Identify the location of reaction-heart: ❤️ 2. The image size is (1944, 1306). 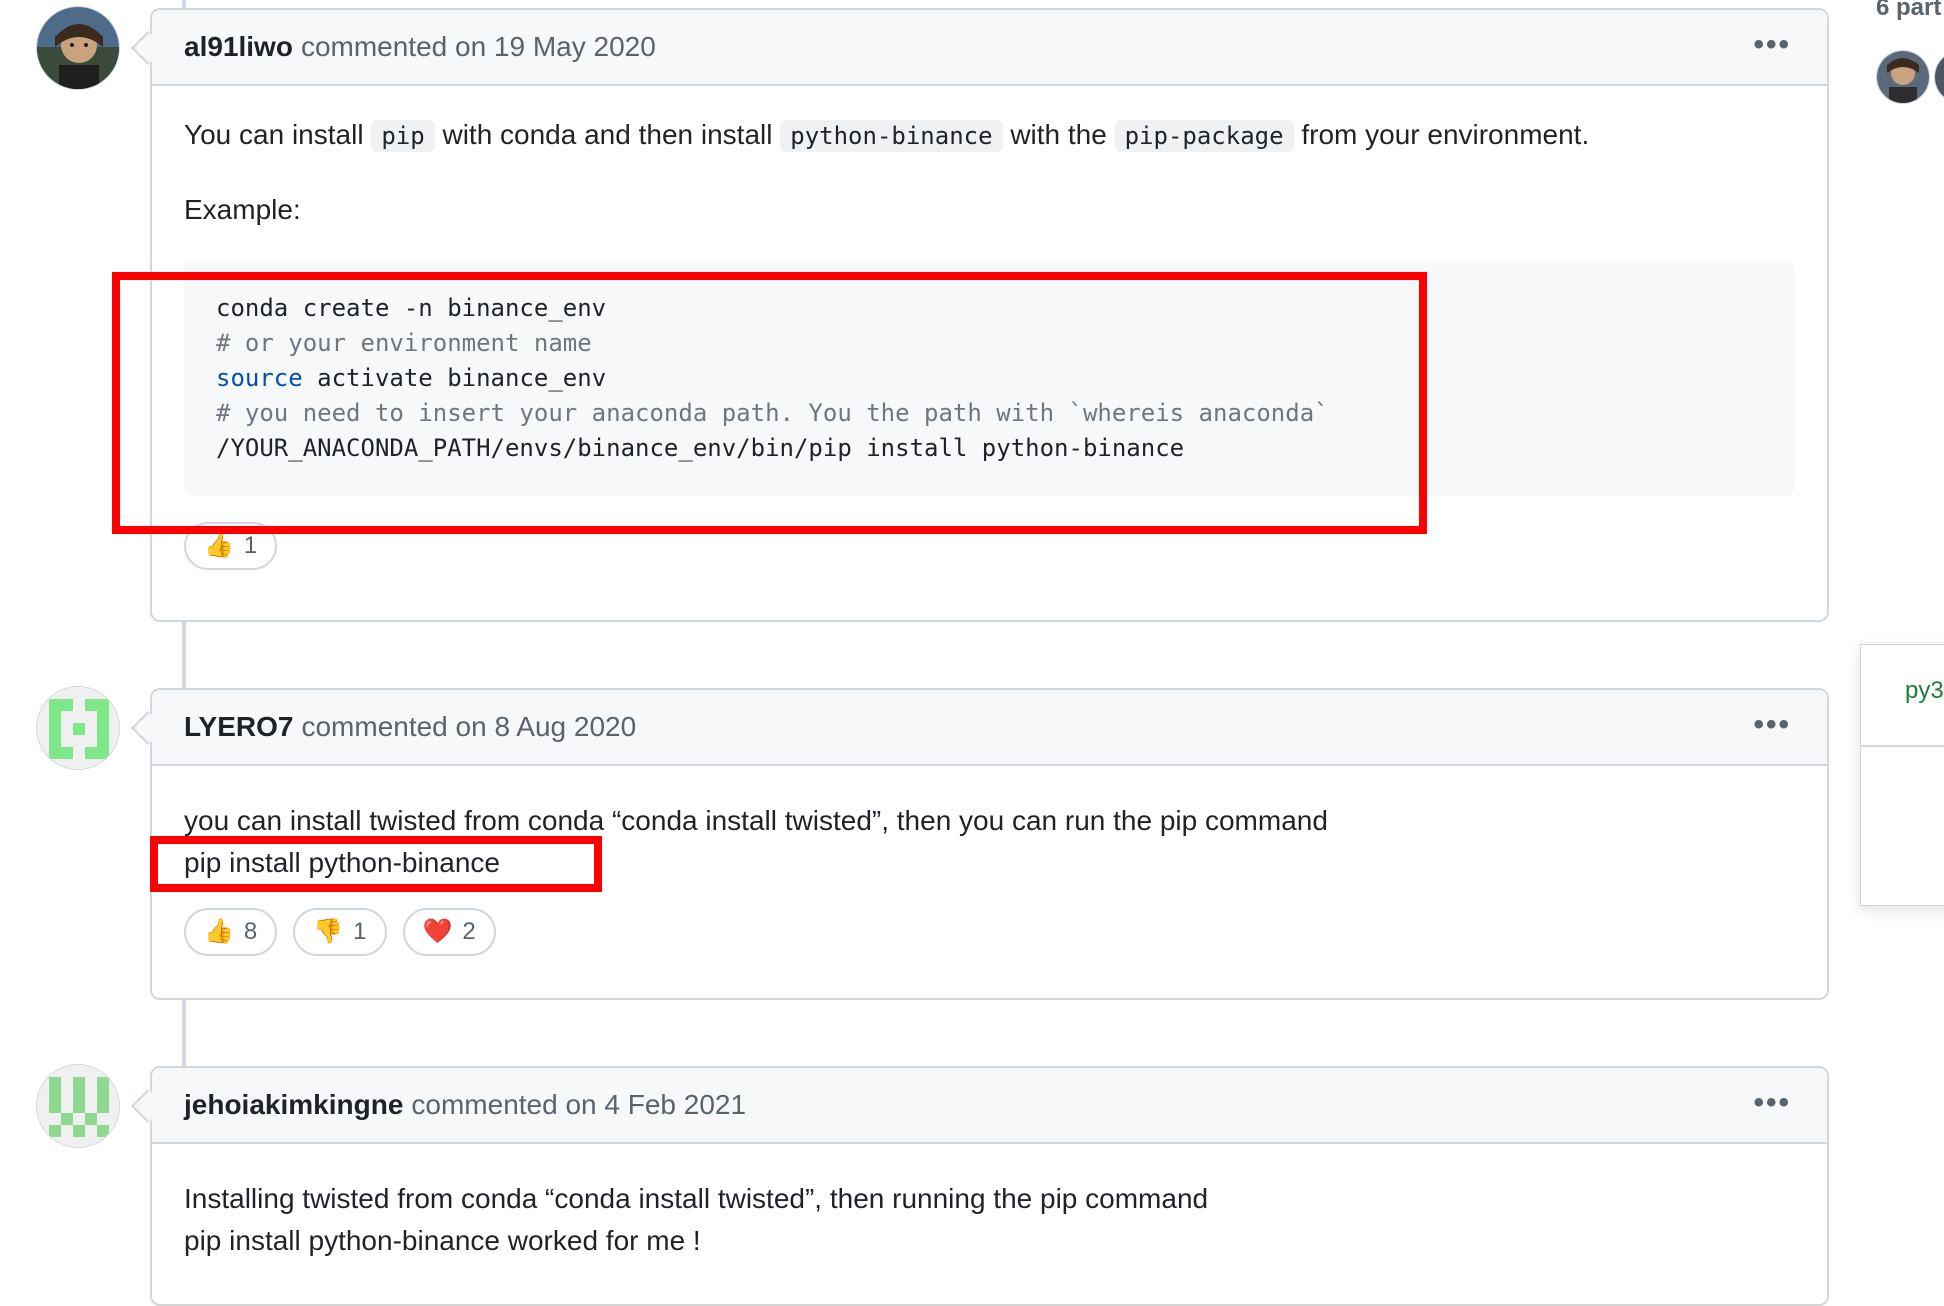
(449, 932).